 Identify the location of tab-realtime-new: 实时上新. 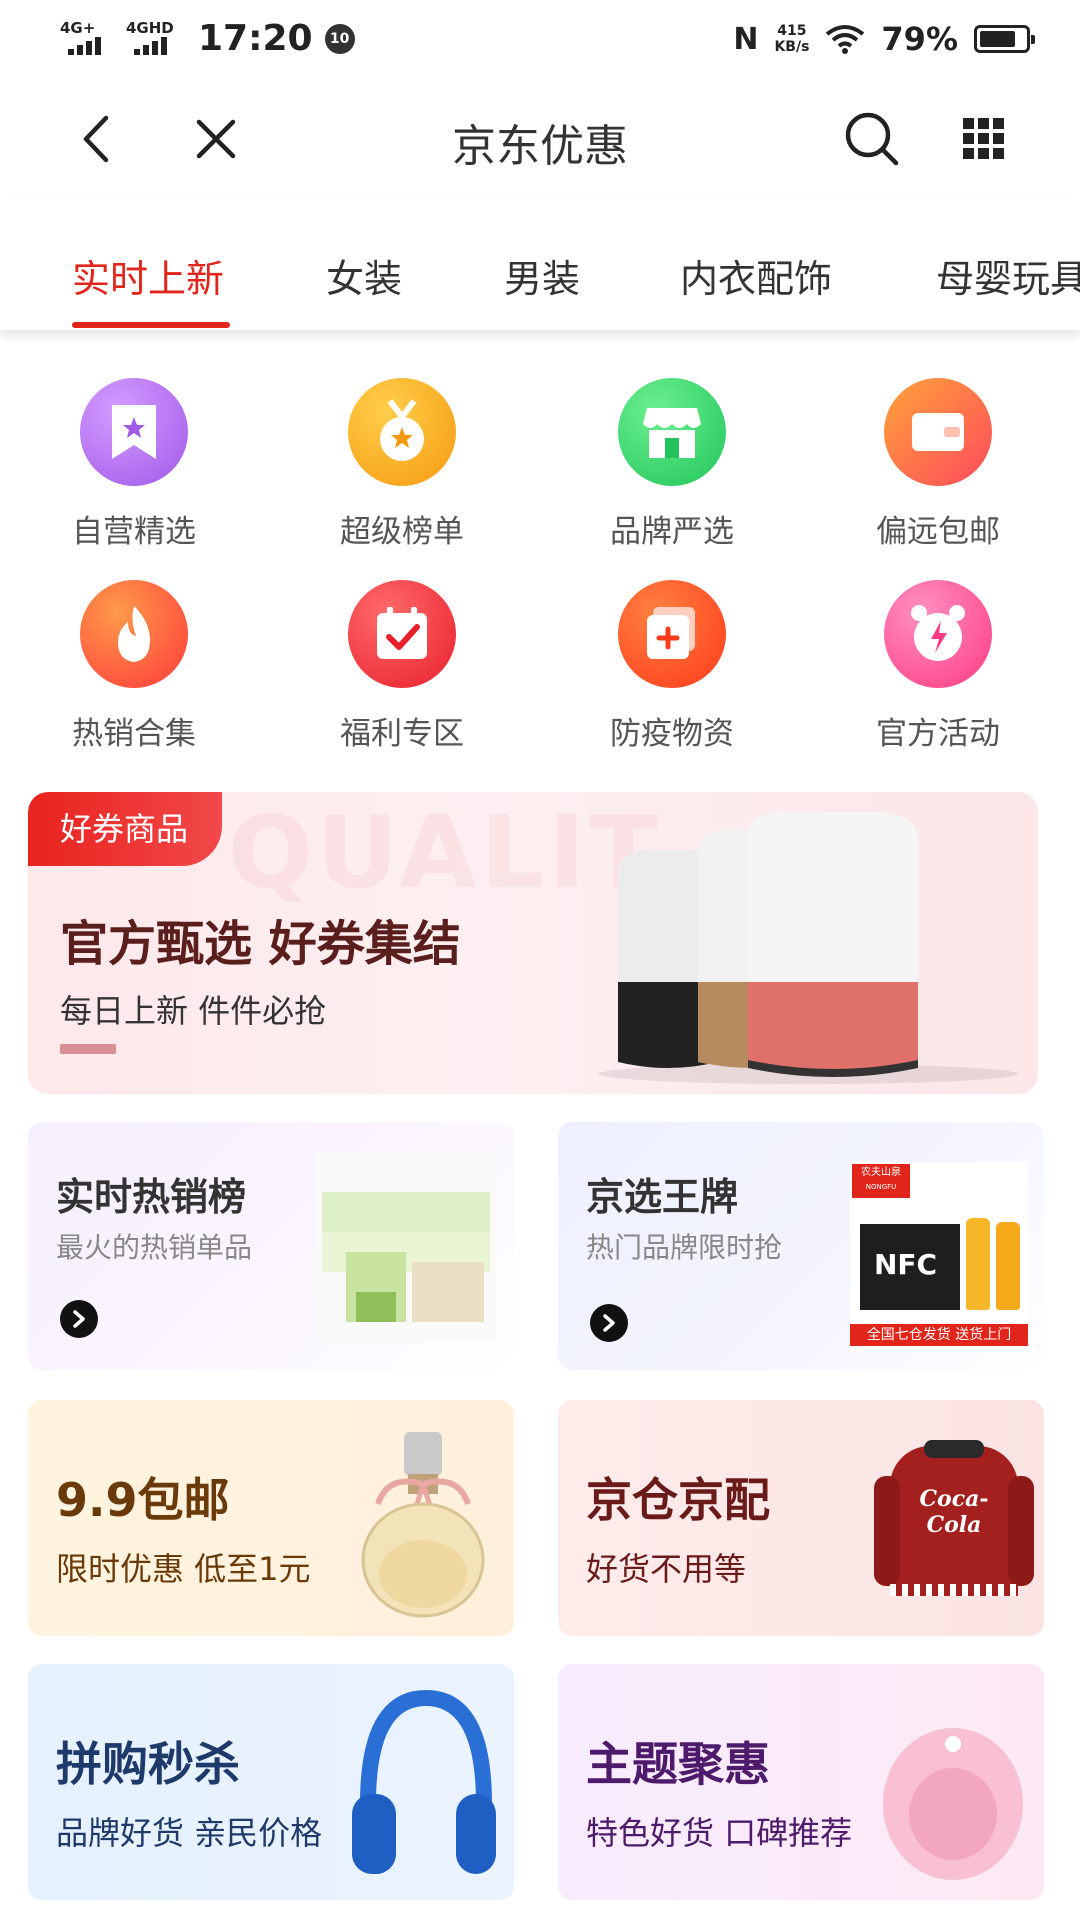
(148, 275).